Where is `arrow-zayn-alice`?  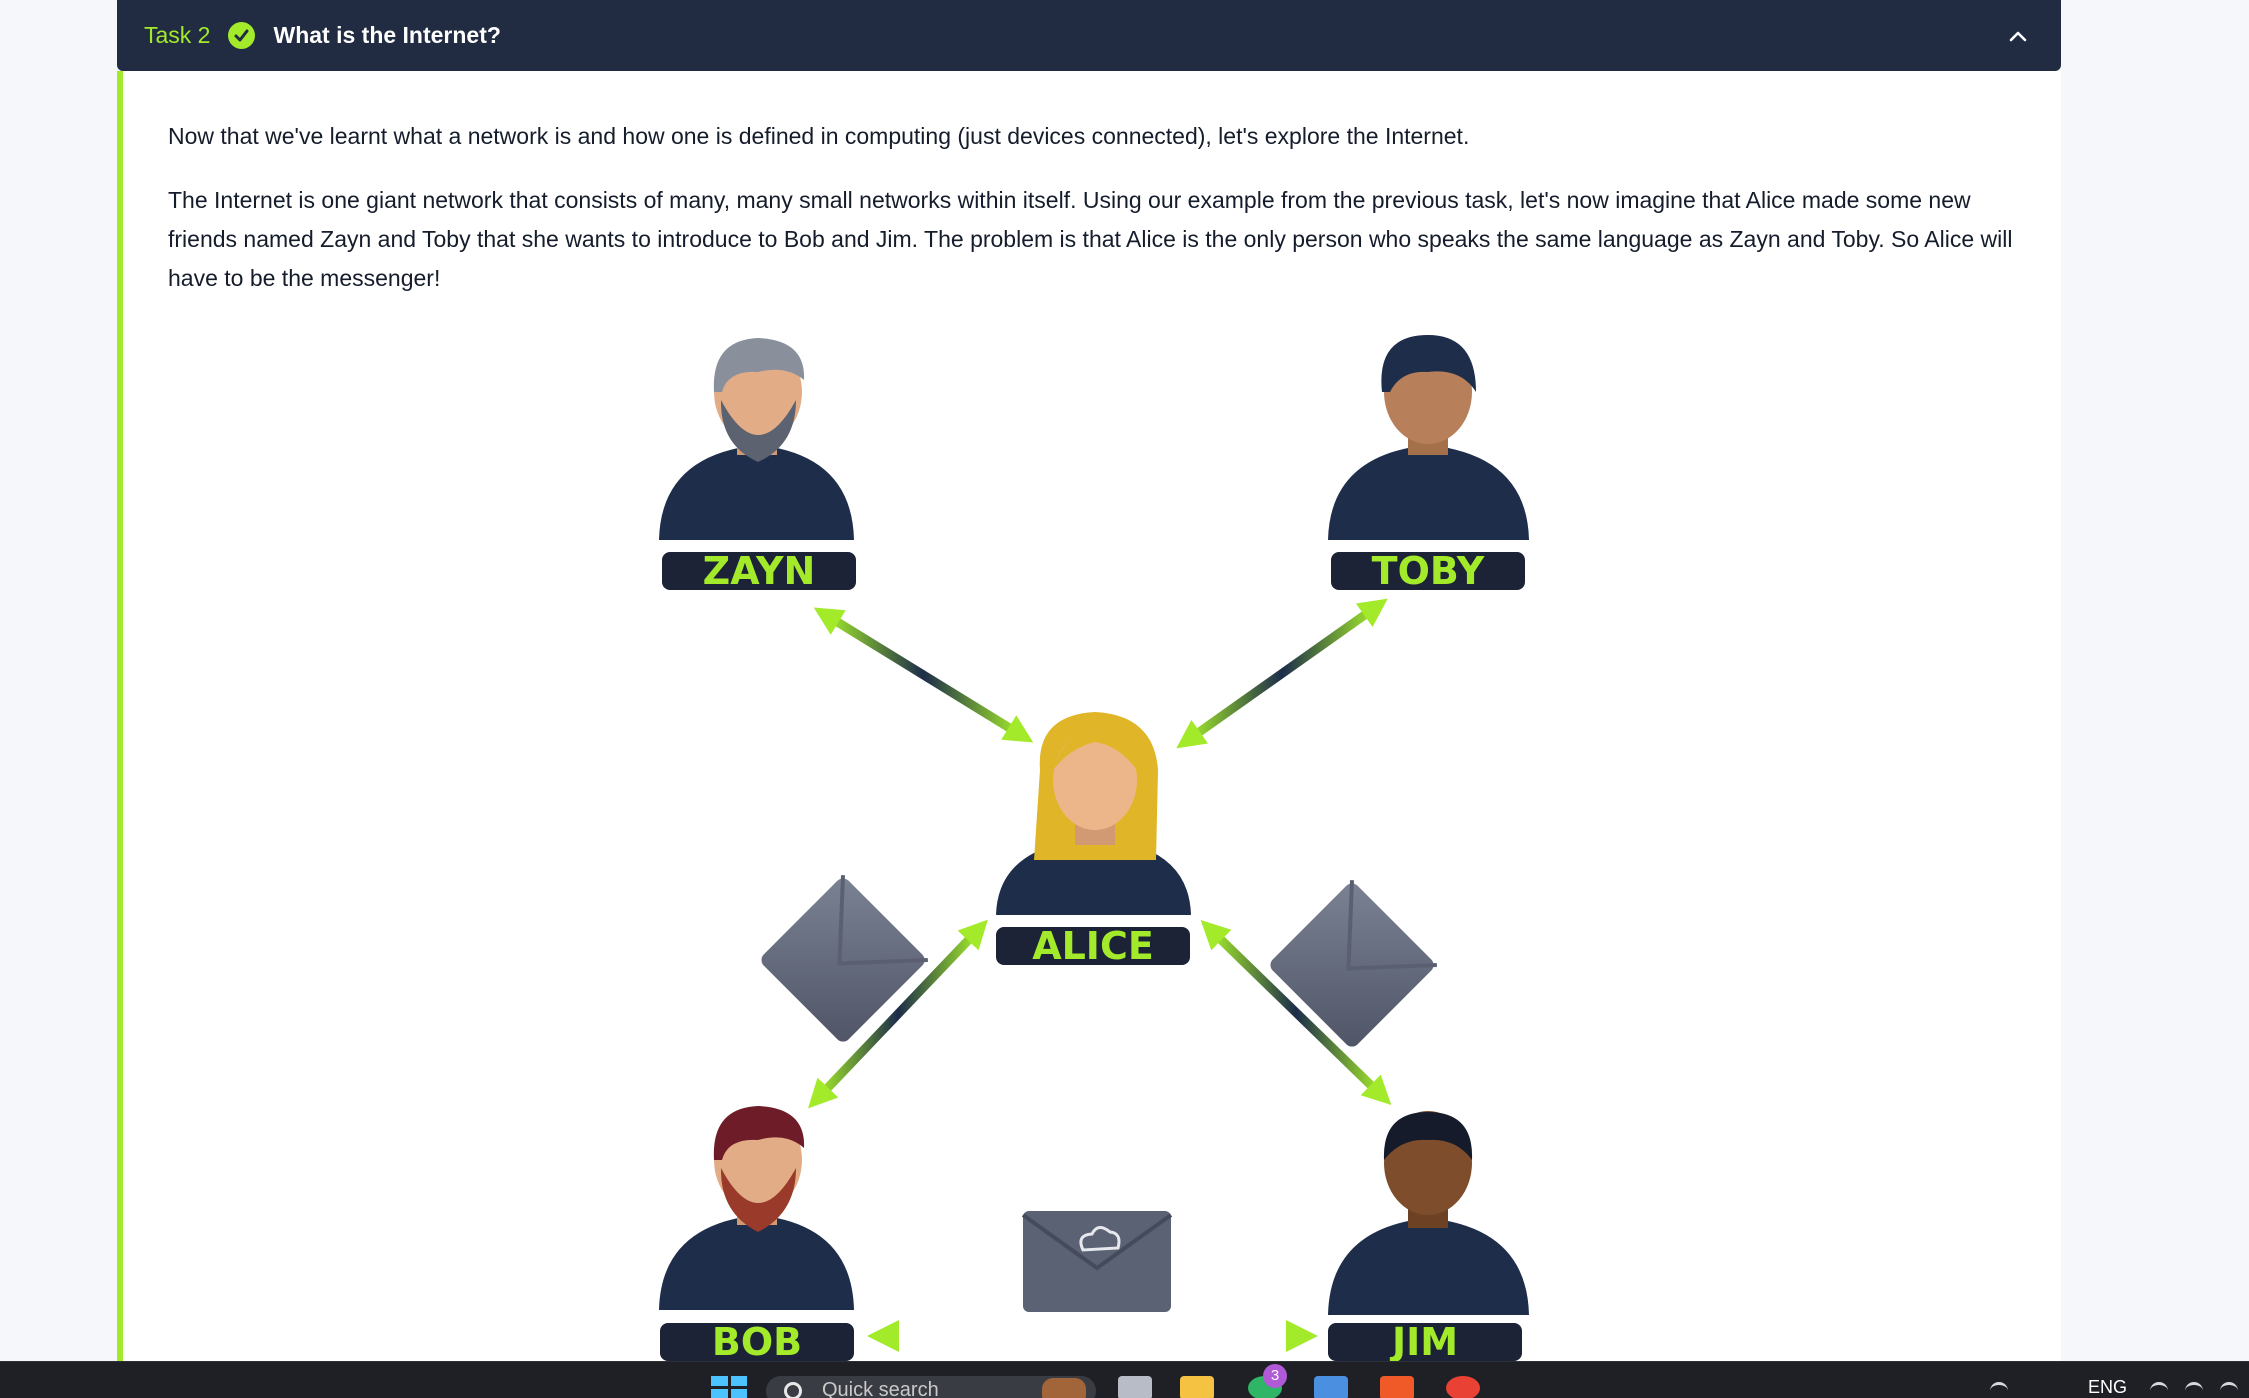 arrow-zayn-alice is located at coordinates (923, 675).